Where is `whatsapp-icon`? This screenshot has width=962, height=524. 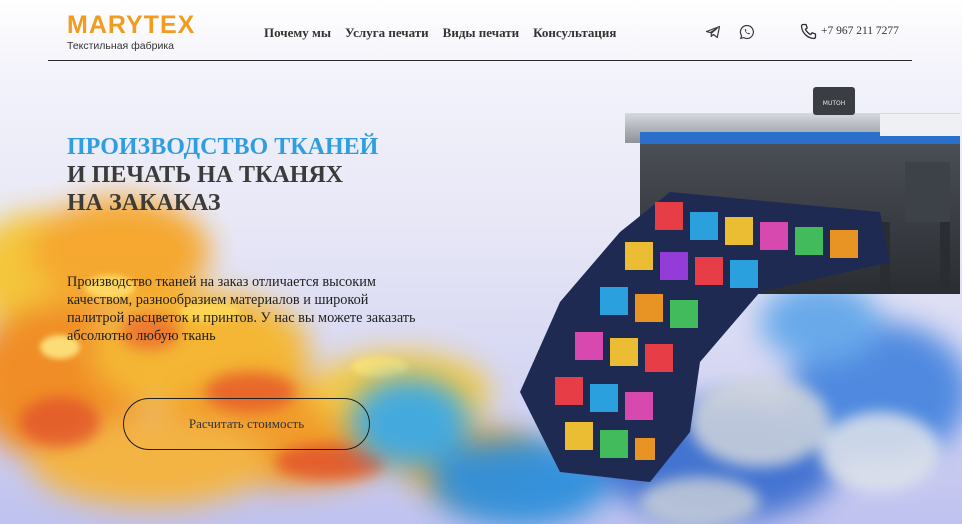 whatsapp-icon is located at coordinates (747, 32).